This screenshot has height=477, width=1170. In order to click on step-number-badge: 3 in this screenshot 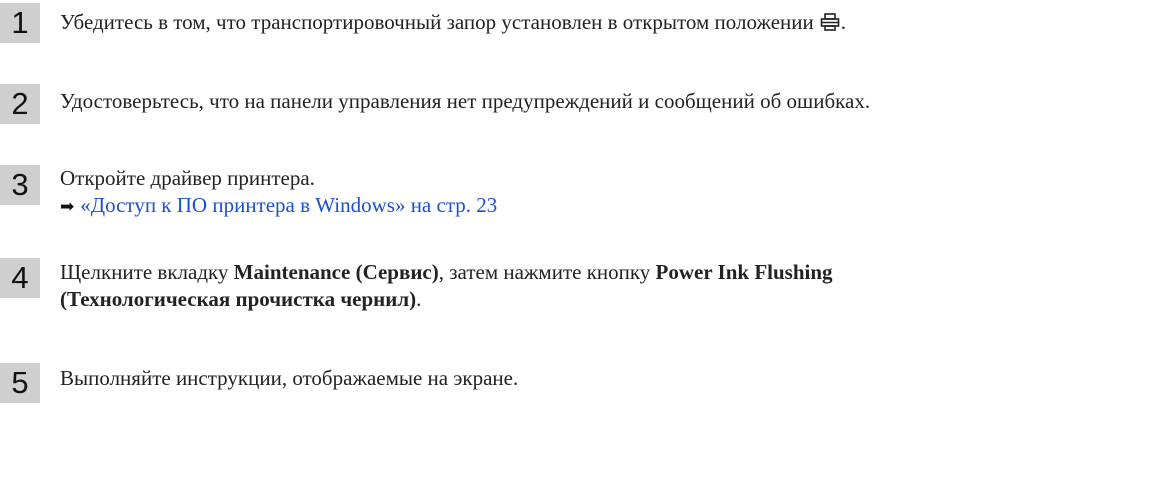, I will do `click(20, 185)`.